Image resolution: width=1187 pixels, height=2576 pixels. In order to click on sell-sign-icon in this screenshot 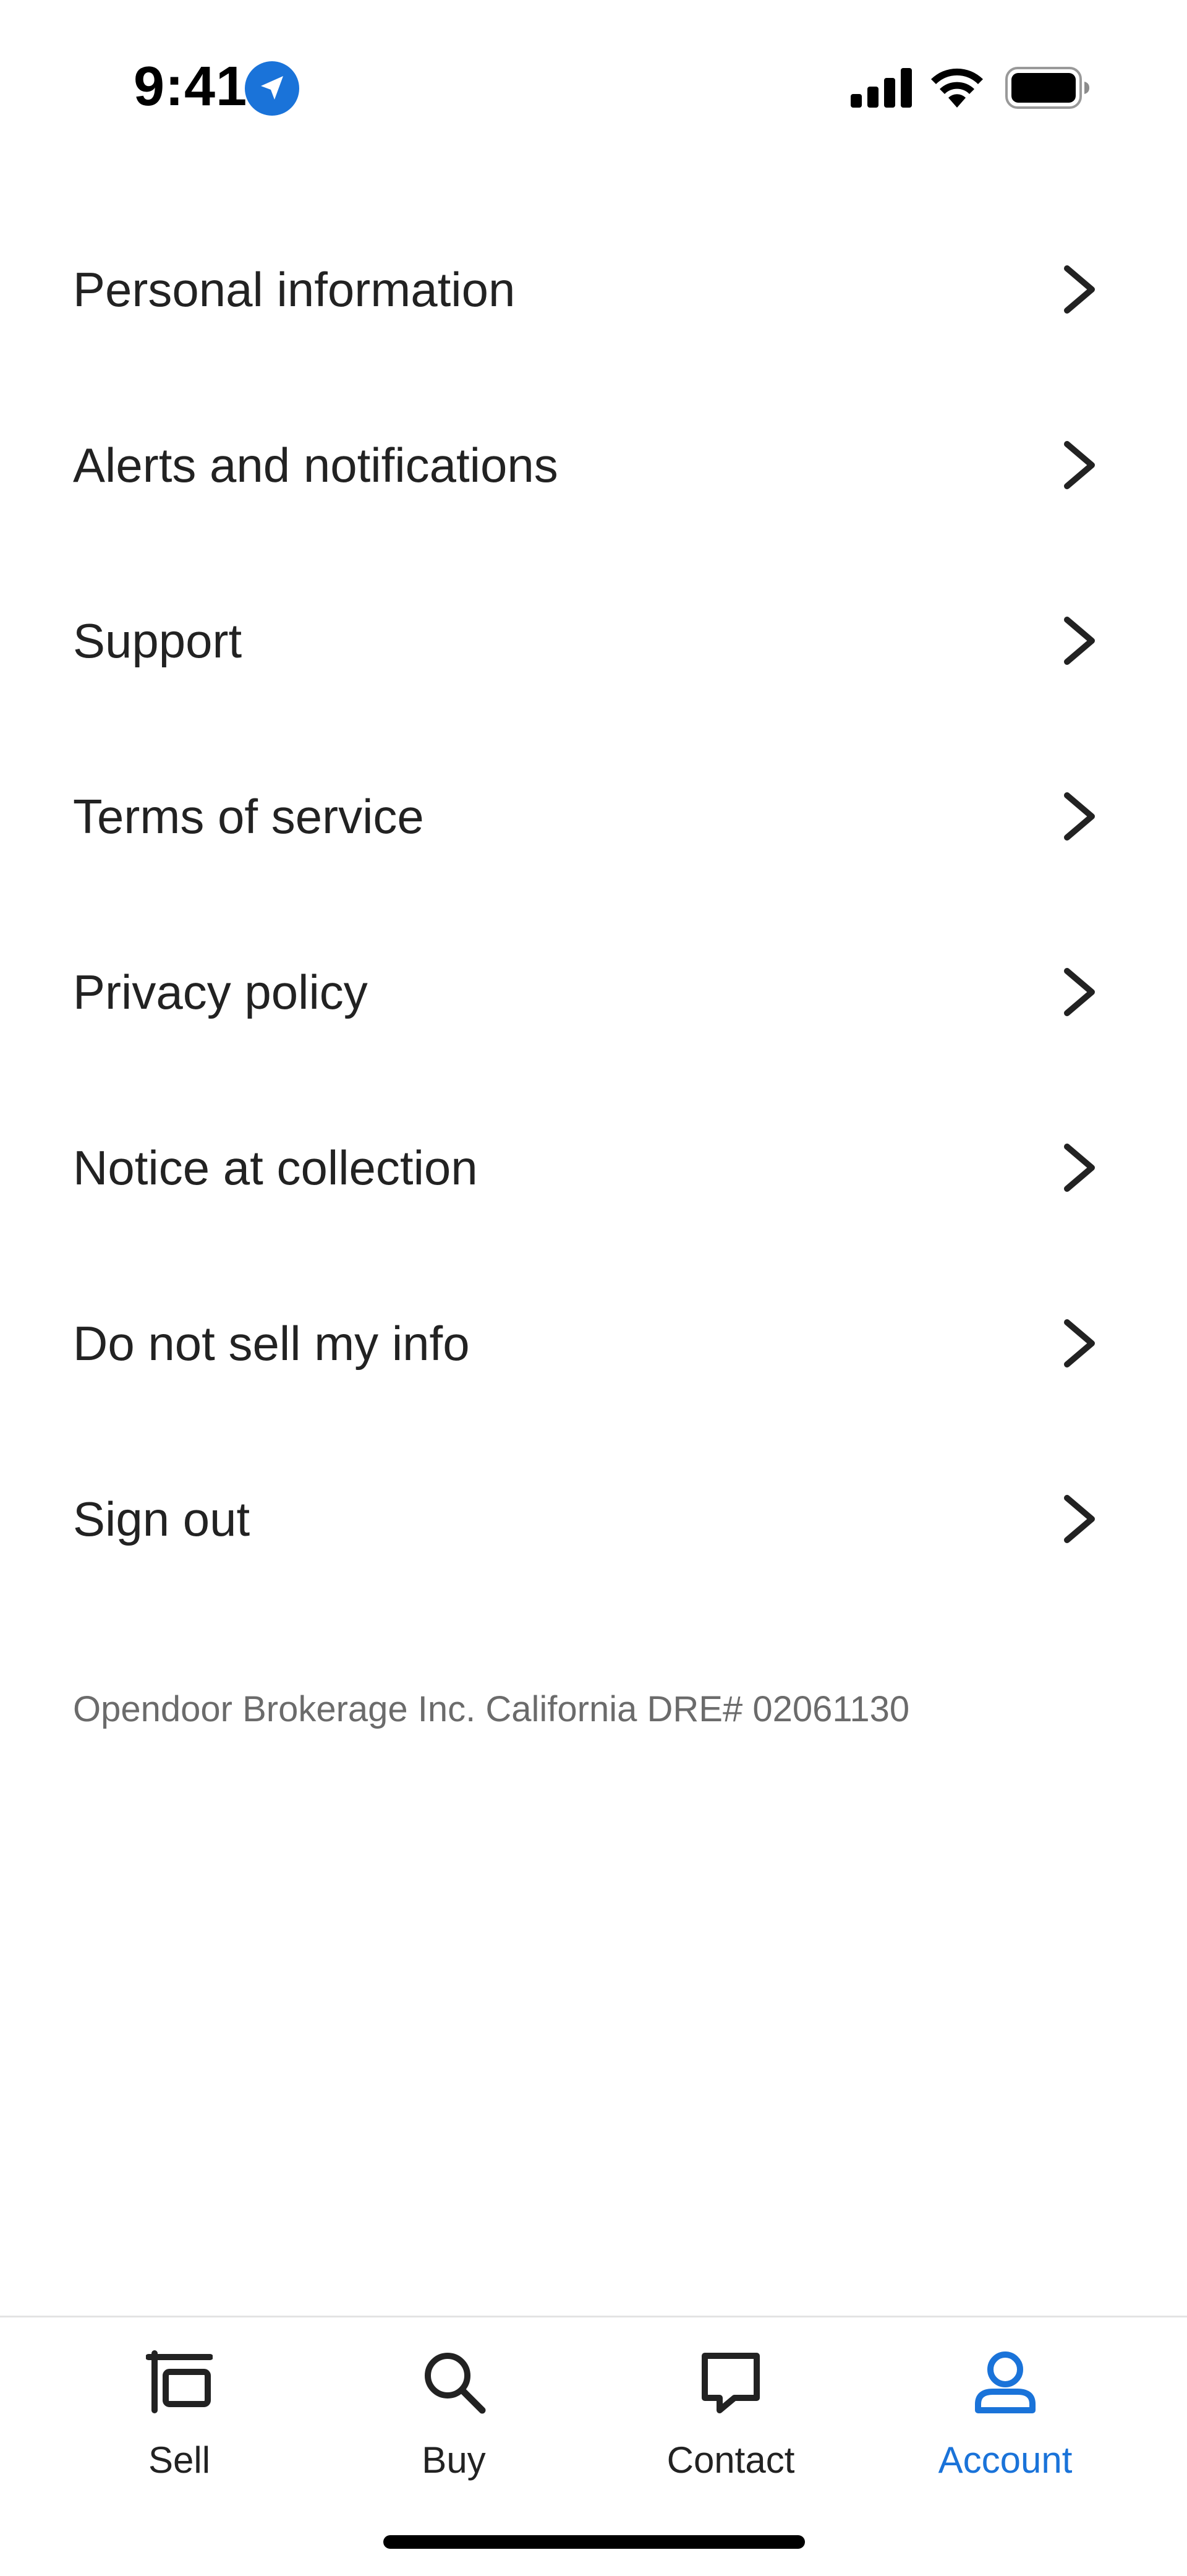, I will do `click(180, 2381)`.